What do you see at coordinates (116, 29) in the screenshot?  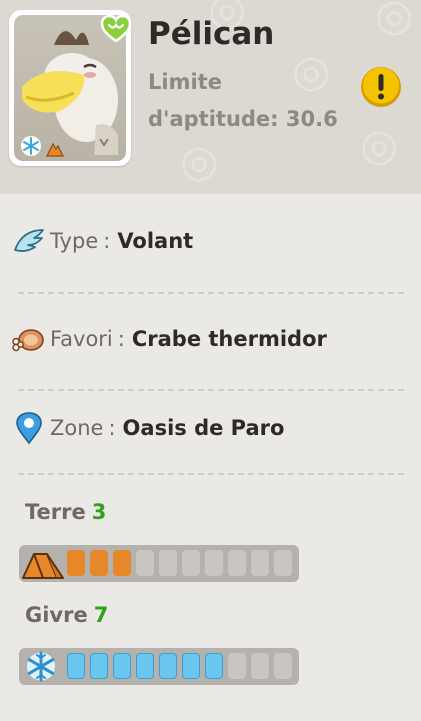 I see `heart-icon` at bounding box center [116, 29].